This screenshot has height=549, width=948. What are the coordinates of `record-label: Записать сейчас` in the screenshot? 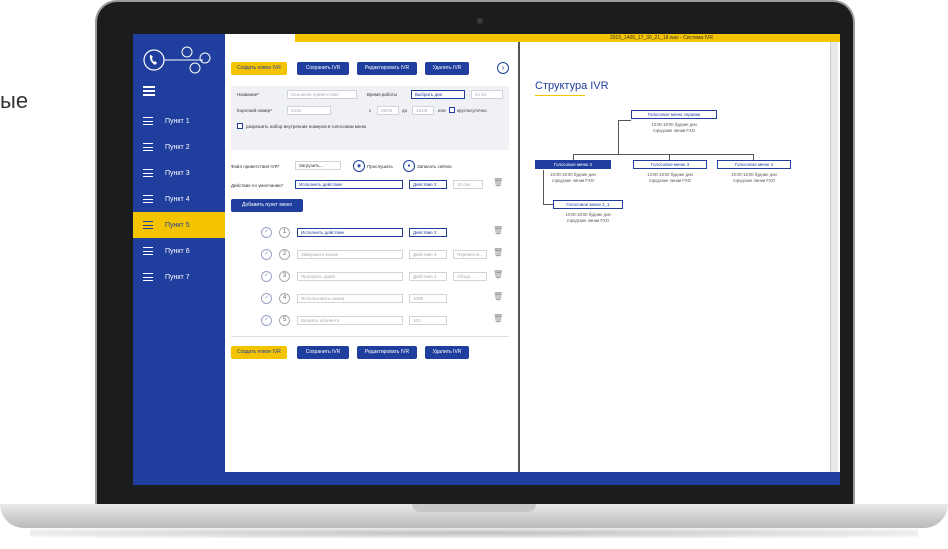 It's located at (434, 166).